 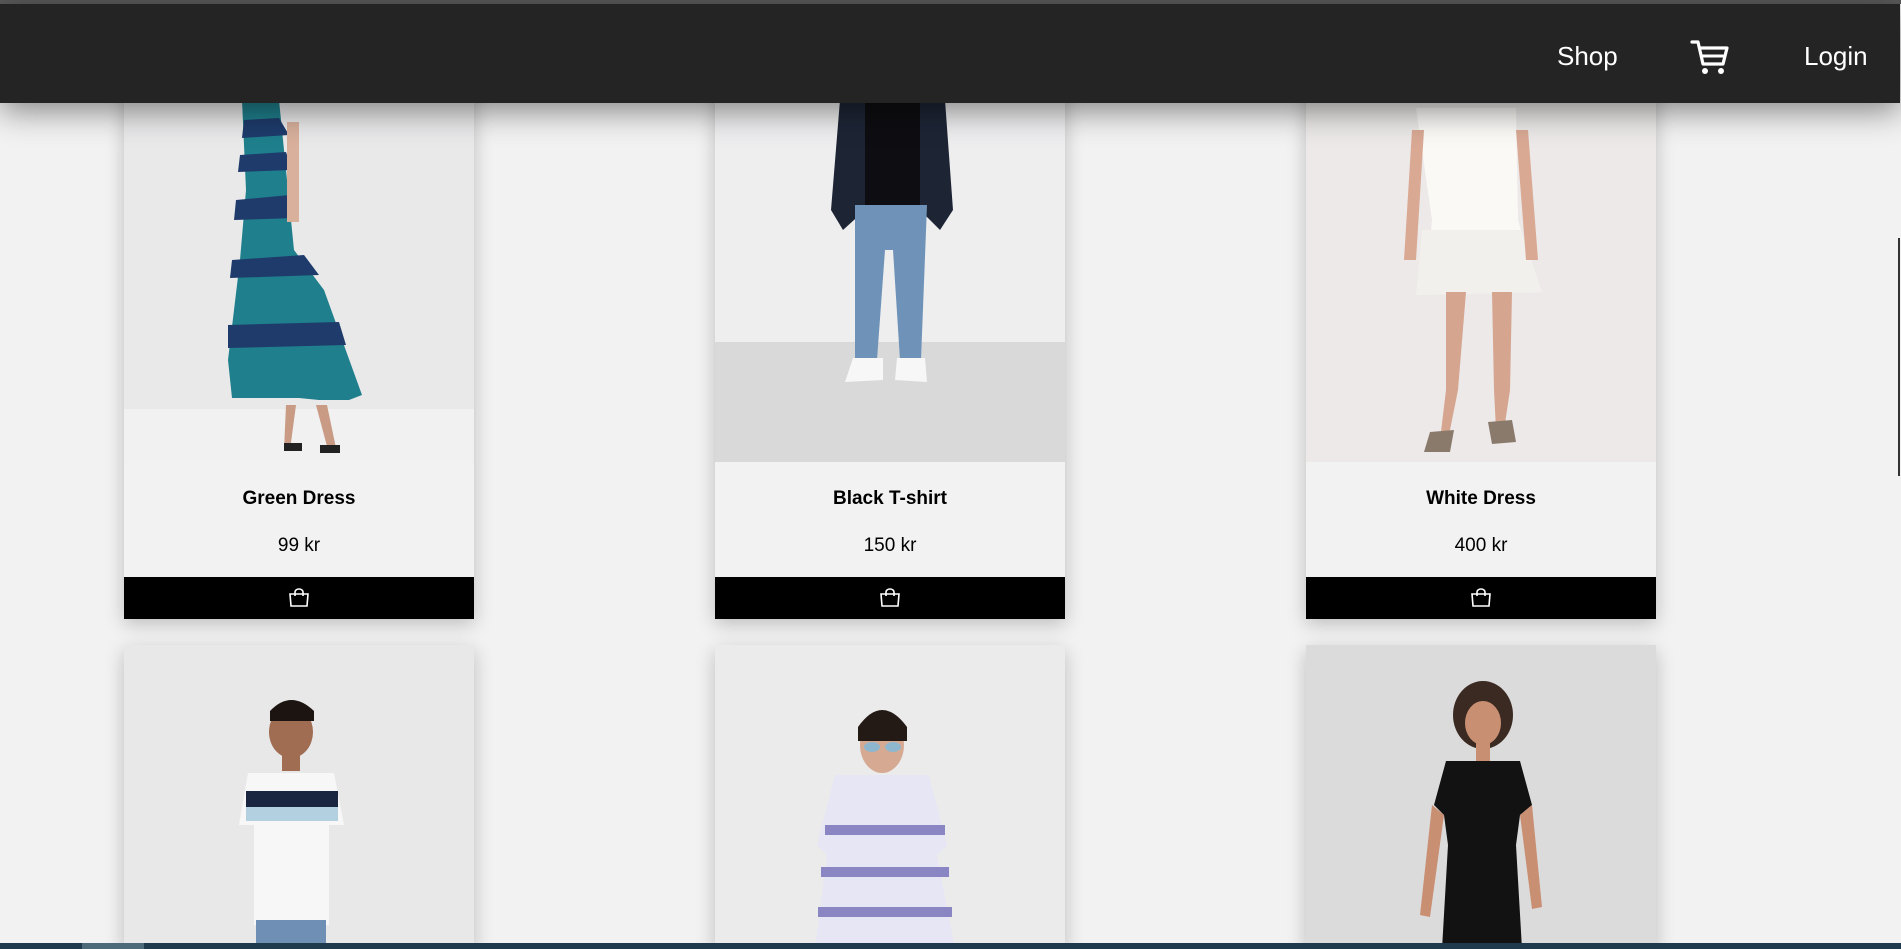 I want to click on product-card: White Dress 400 kr, so click(x=1481, y=339).